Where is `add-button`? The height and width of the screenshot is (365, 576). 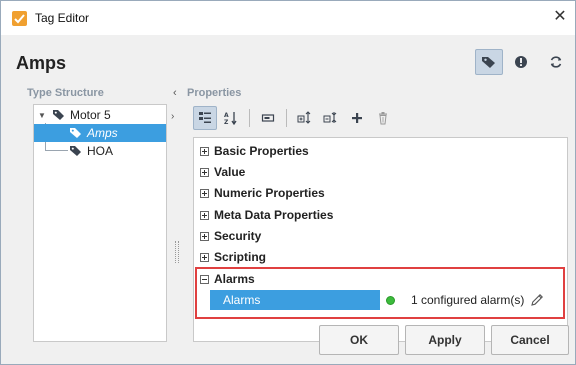
add-button is located at coordinates (357, 118).